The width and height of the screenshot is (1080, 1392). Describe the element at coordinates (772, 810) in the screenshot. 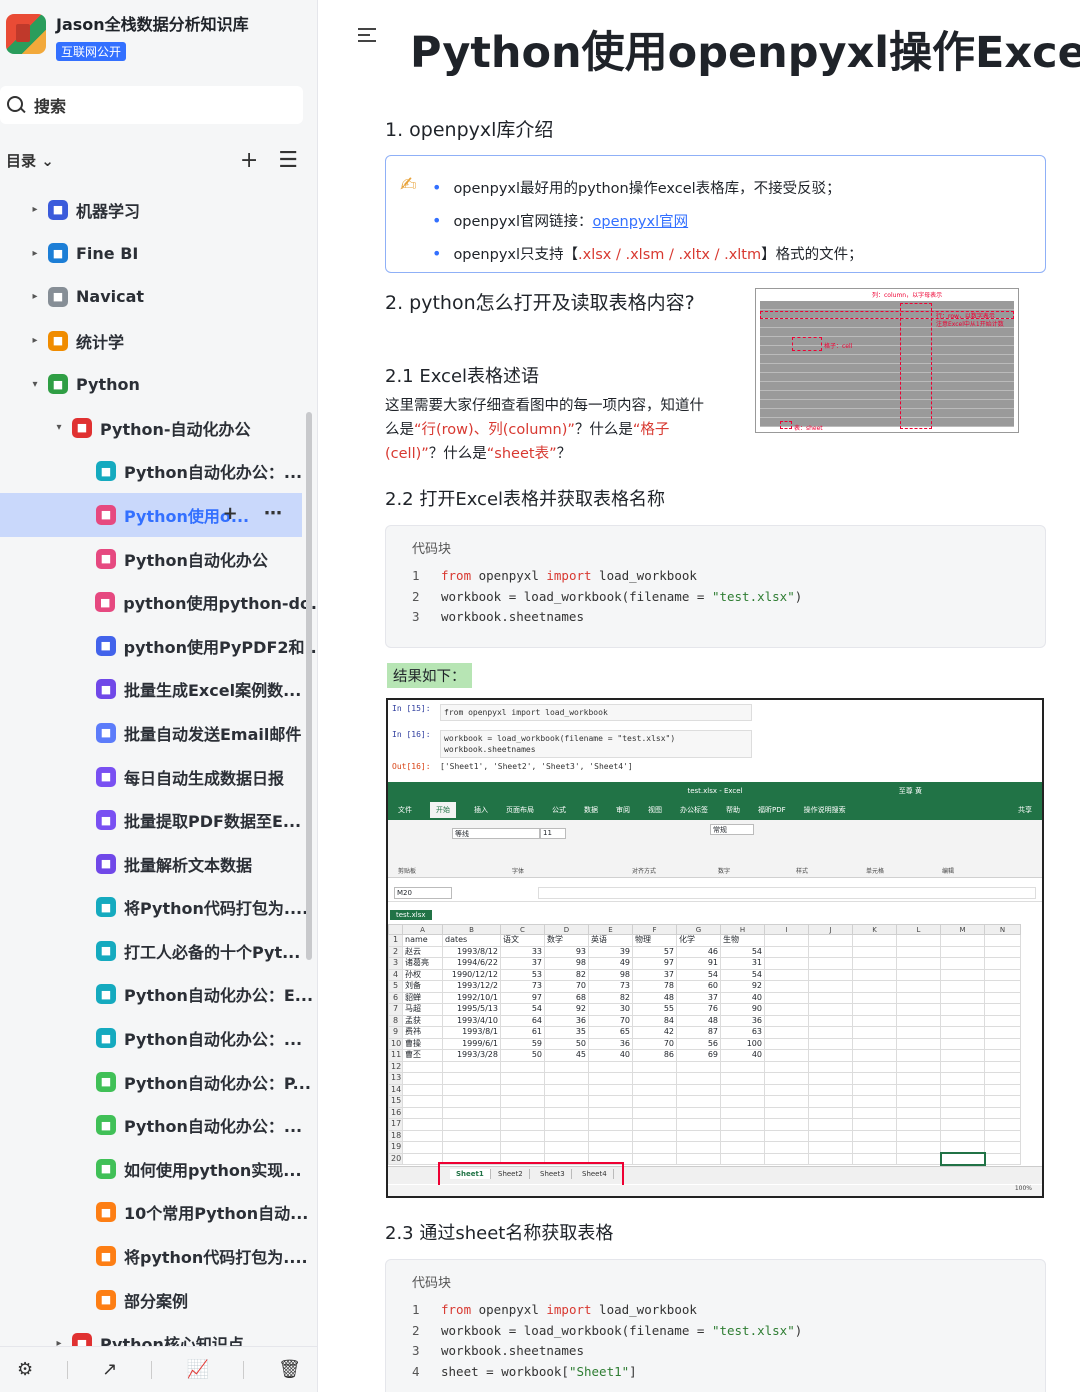

I see `excel-tab: 福昕PDF` at that location.